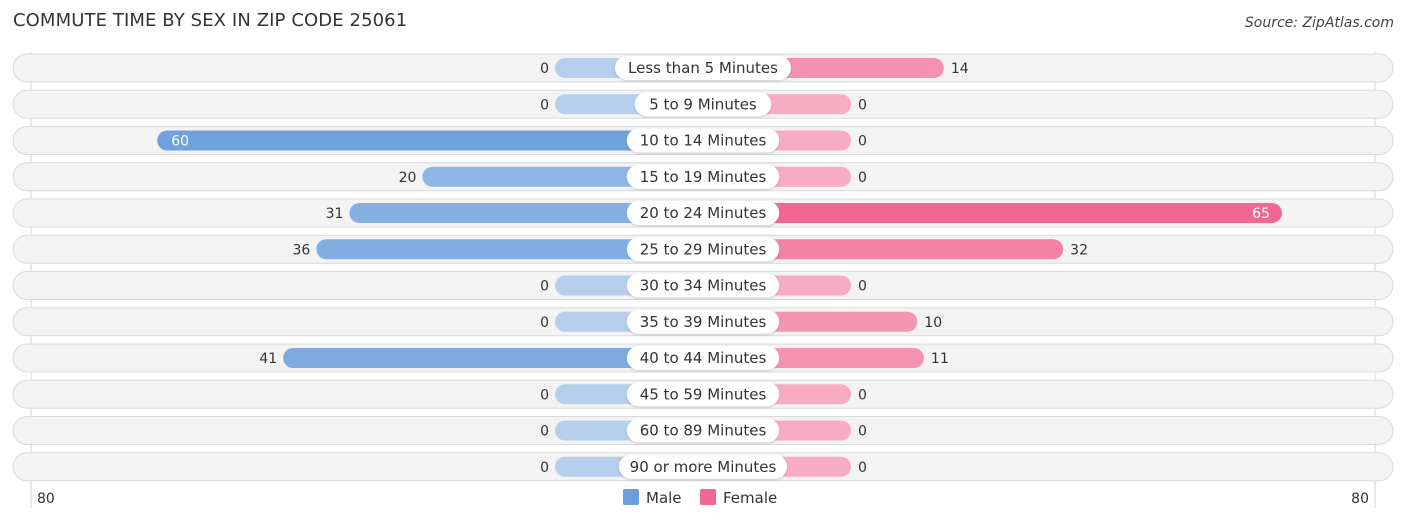 This screenshot has width=1406, height=522. I want to click on chart-row: 41 11 40 to 44 Minutes, so click(703, 358).